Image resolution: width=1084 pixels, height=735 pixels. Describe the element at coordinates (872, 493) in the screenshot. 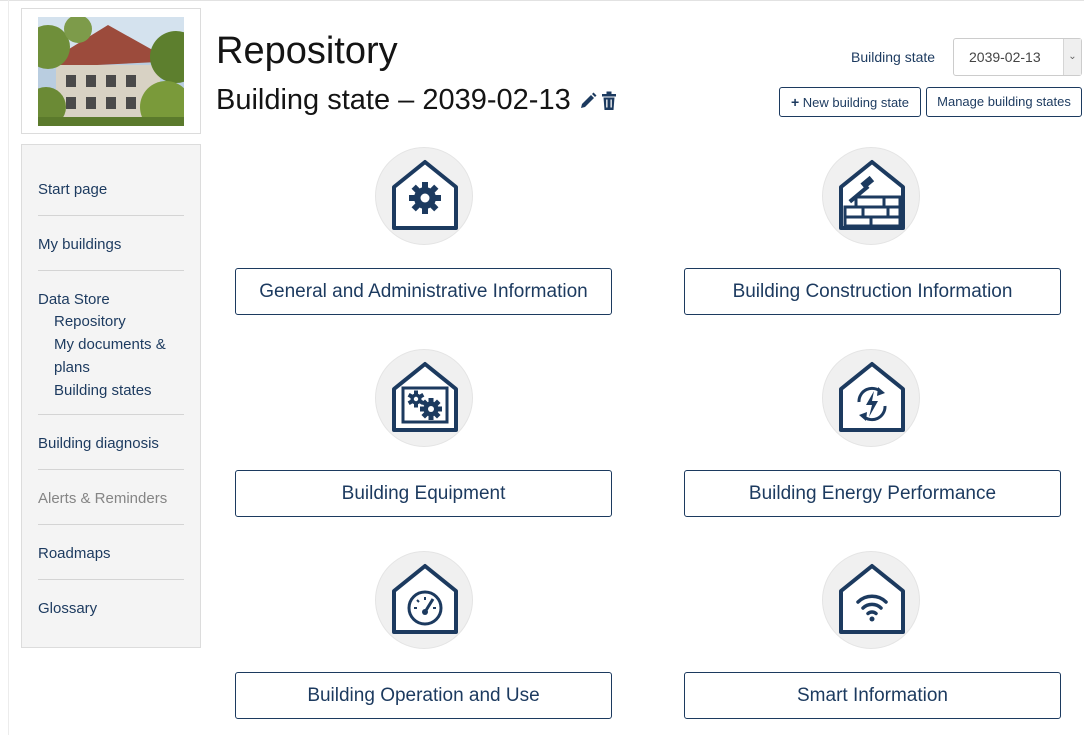

I see `building-energy-performance-button: Building Energy Performance` at that location.